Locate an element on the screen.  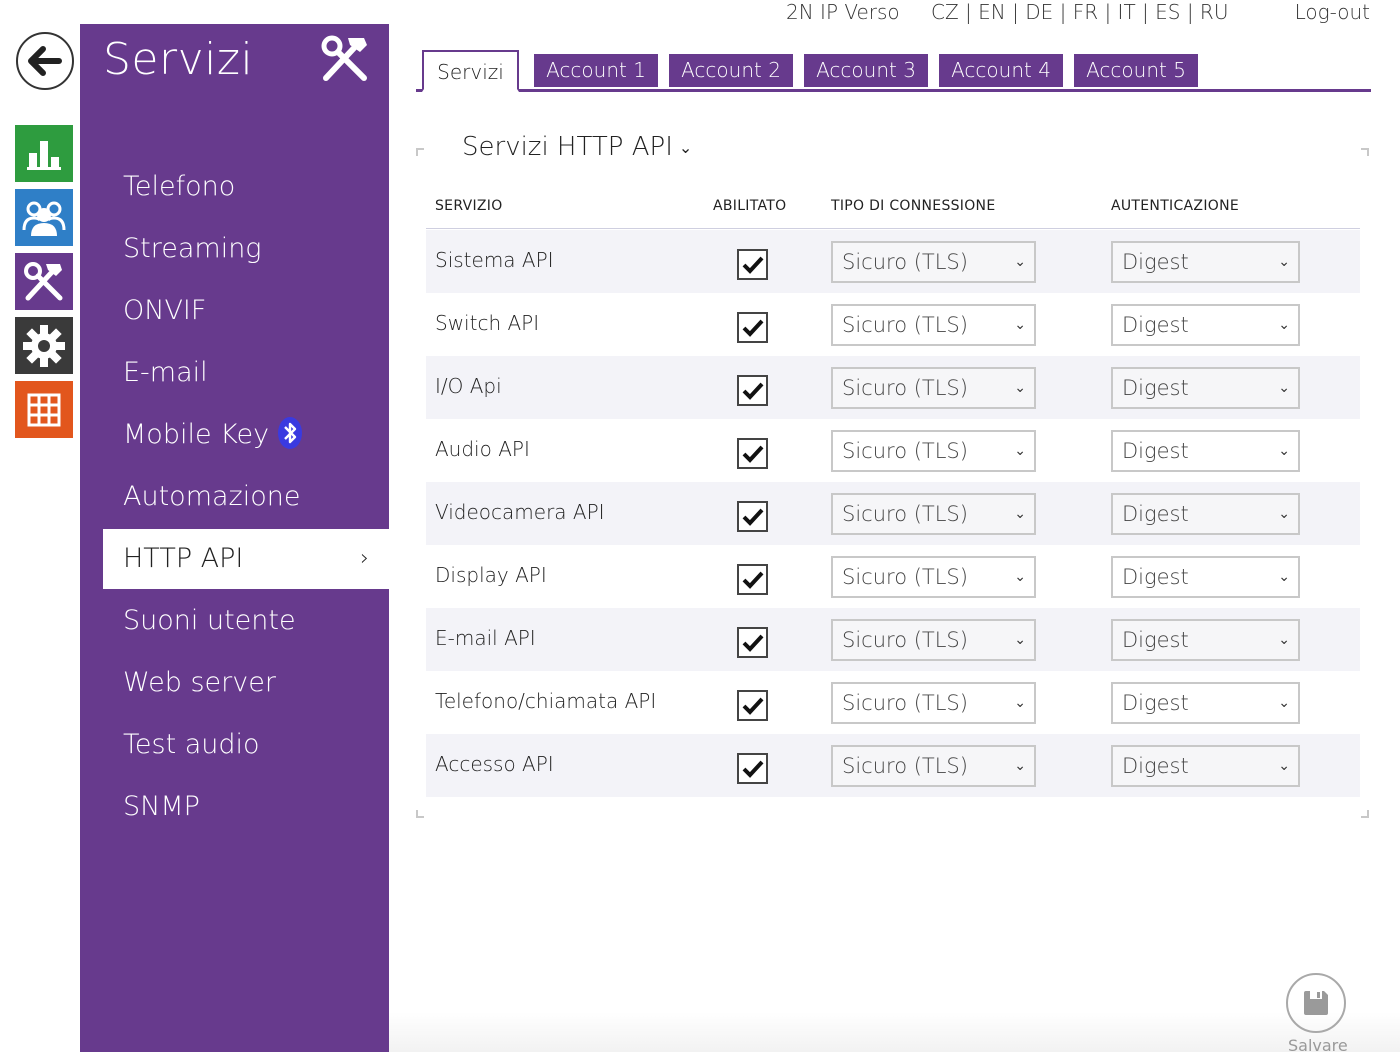
col-auth: AUTENTICAZIONE is located at coordinates (1175, 206).